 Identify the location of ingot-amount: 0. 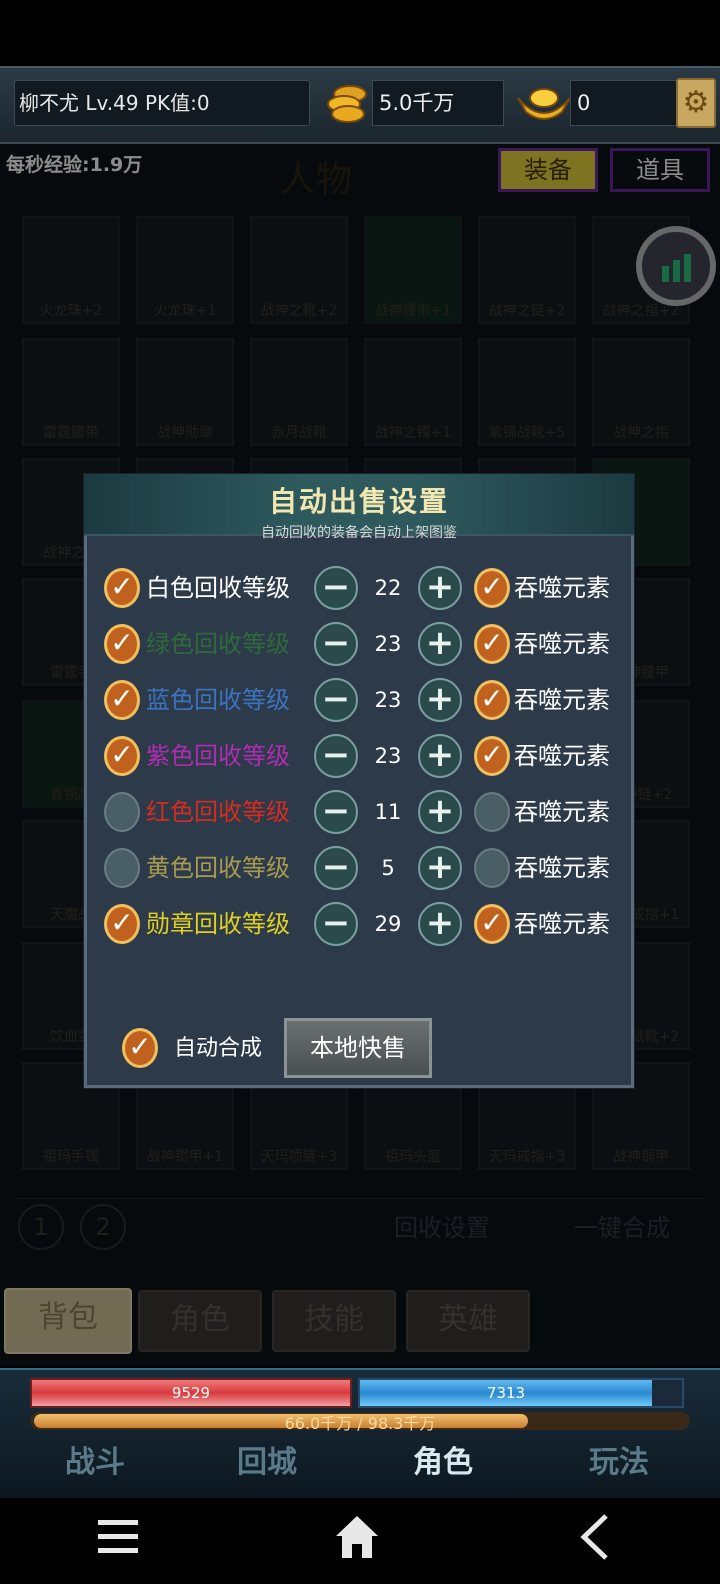
(625, 103).